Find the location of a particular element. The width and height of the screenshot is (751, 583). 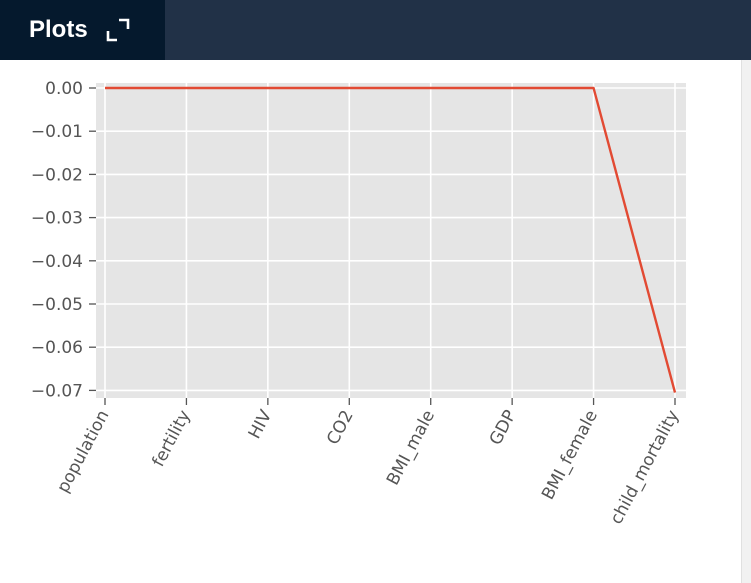

expand-icon is located at coordinates (118, 30).